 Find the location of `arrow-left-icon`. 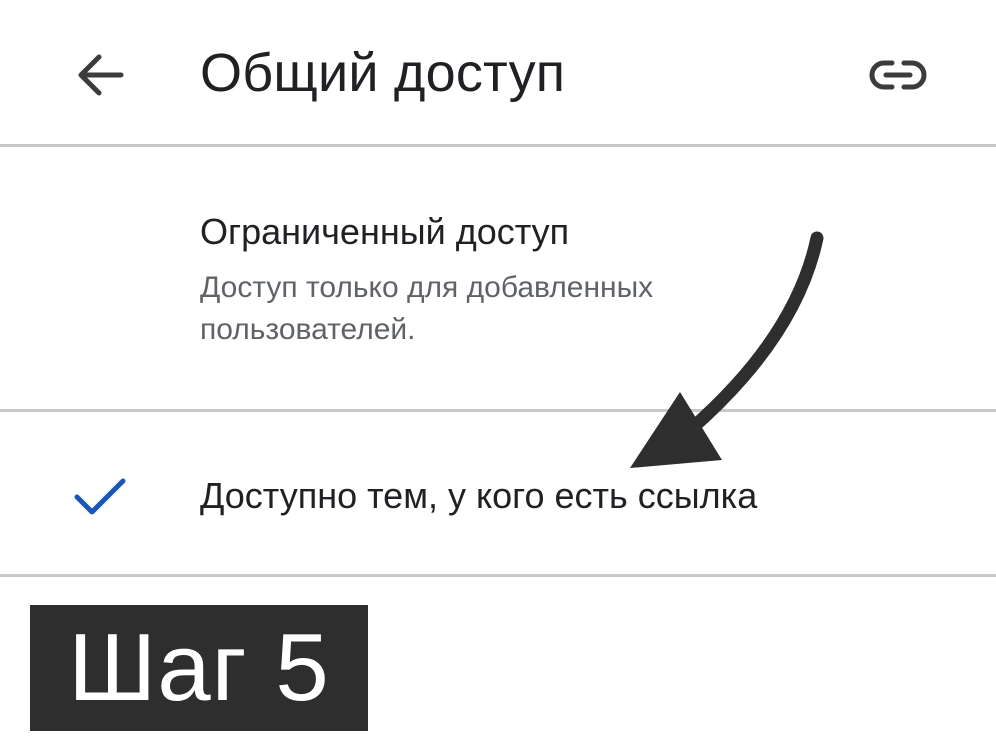

arrow-left-icon is located at coordinates (101, 75).